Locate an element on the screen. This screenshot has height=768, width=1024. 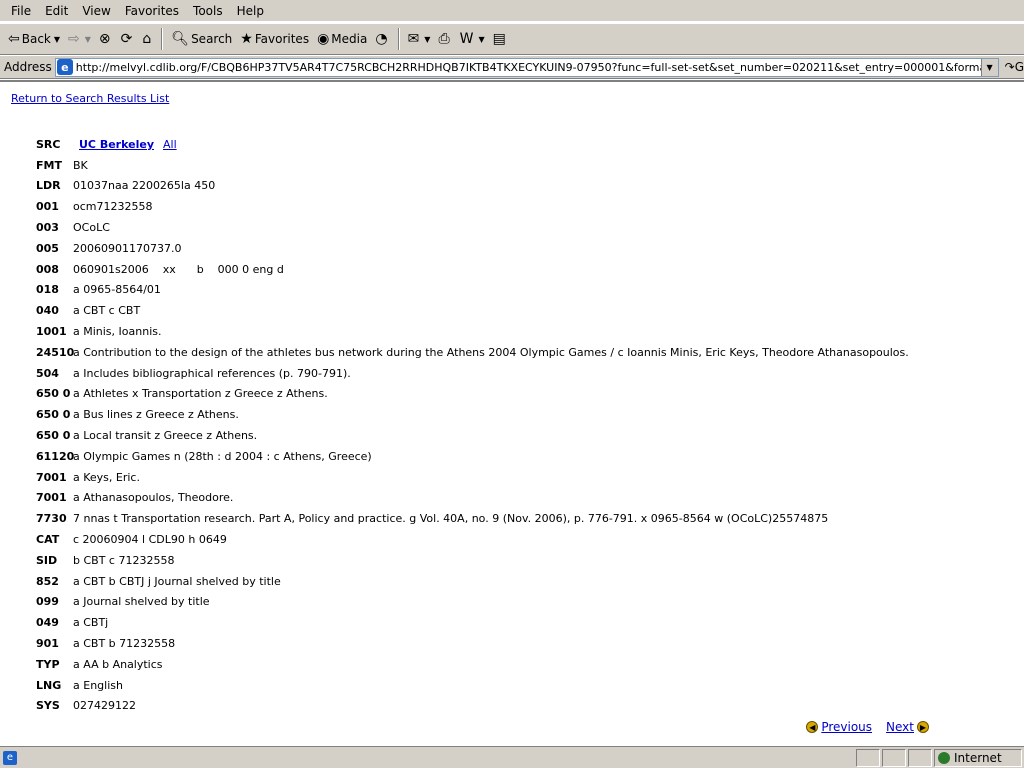
record-value: ocm71232558 is located at coordinates (113, 207).